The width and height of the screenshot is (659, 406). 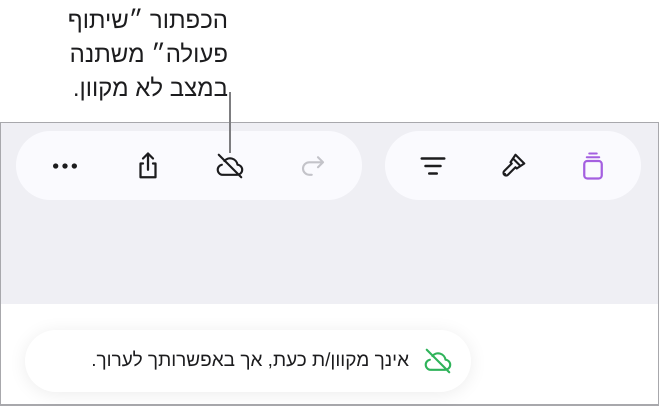 What do you see at coordinates (147, 55) in the screenshot?
I see `callout-text: הכפתור ״שיתוף פעולה״ משתנה במצב לא מקוון.` at bounding box center [147, 55].